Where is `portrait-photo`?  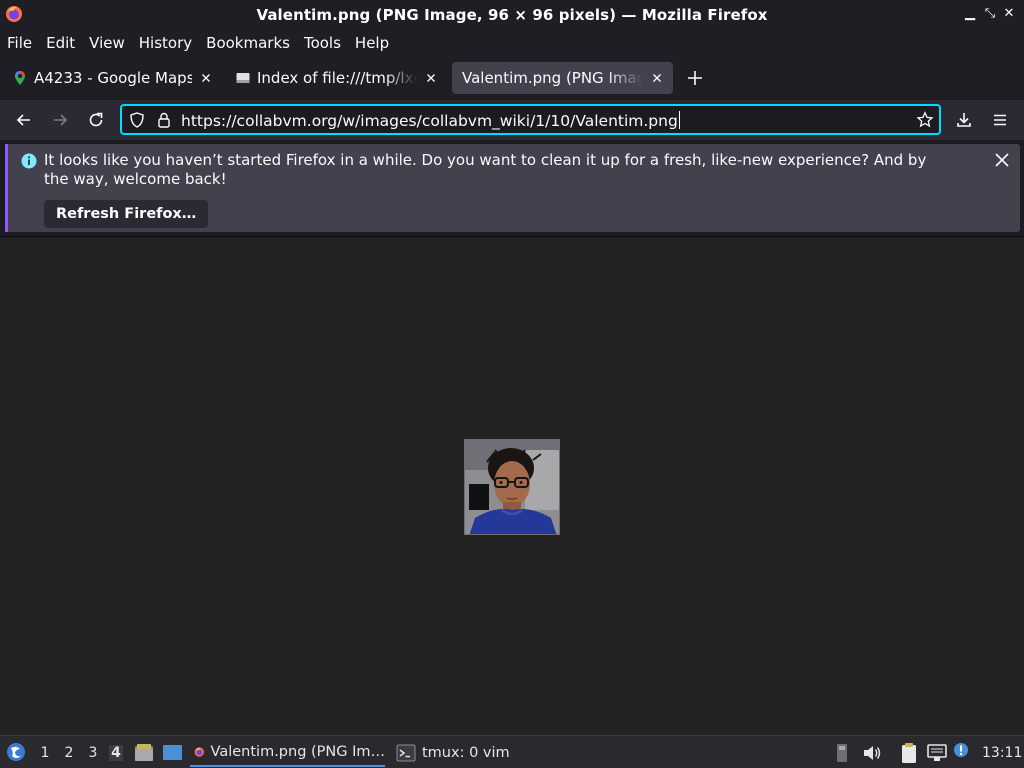
portrait-photo is located at coordinates (512, 487).